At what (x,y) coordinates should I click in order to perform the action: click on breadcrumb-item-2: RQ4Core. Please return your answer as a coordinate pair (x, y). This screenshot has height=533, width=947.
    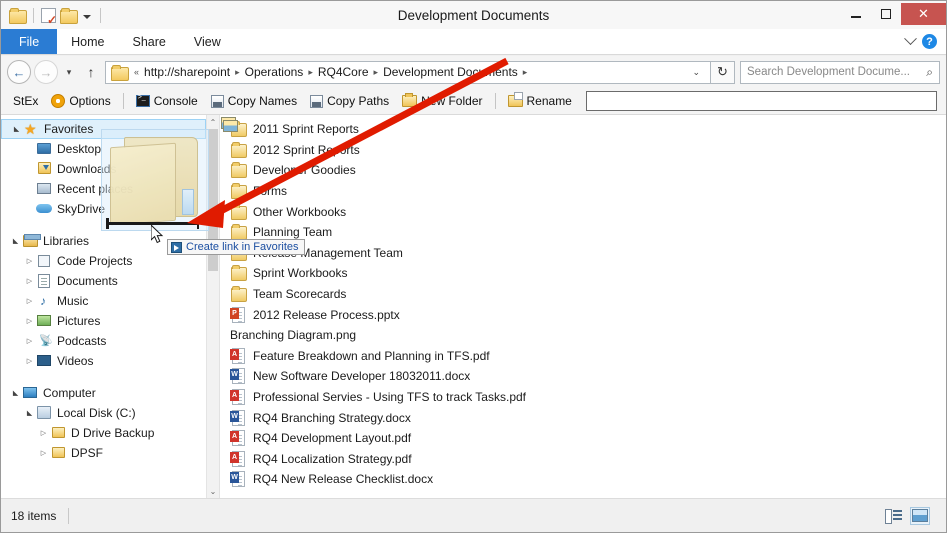
    Looking at the image, I should click on (343, 72).